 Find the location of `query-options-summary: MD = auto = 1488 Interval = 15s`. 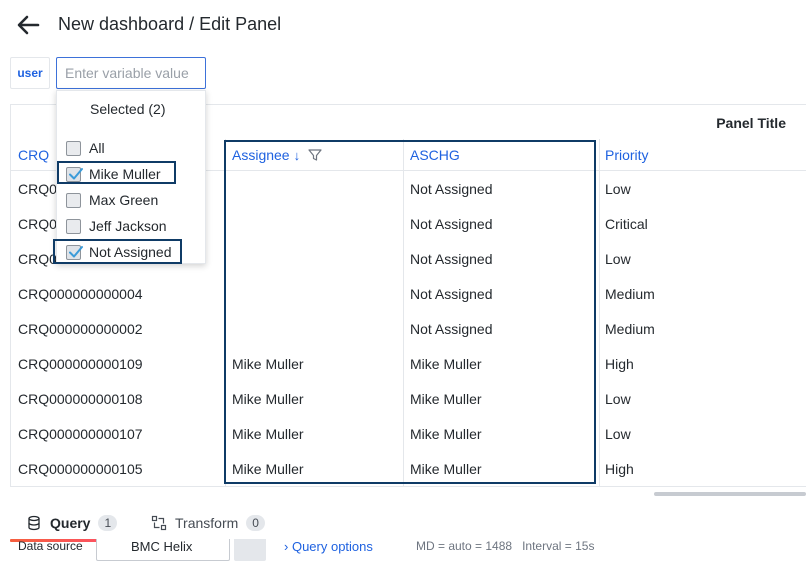

query-options-summary: MD = auto = 1488 Interval = 15s is located at coordinates (505, 546).